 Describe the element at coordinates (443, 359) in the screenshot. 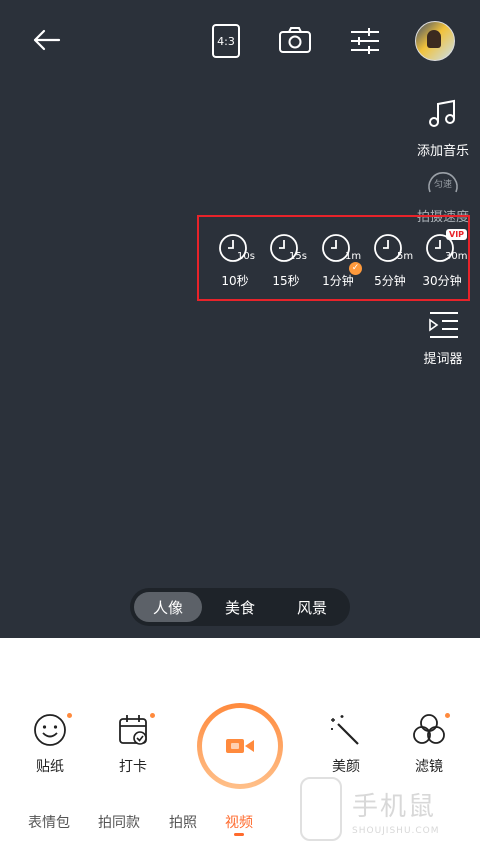

I see `teleprompter-label: 提词器` at that location.